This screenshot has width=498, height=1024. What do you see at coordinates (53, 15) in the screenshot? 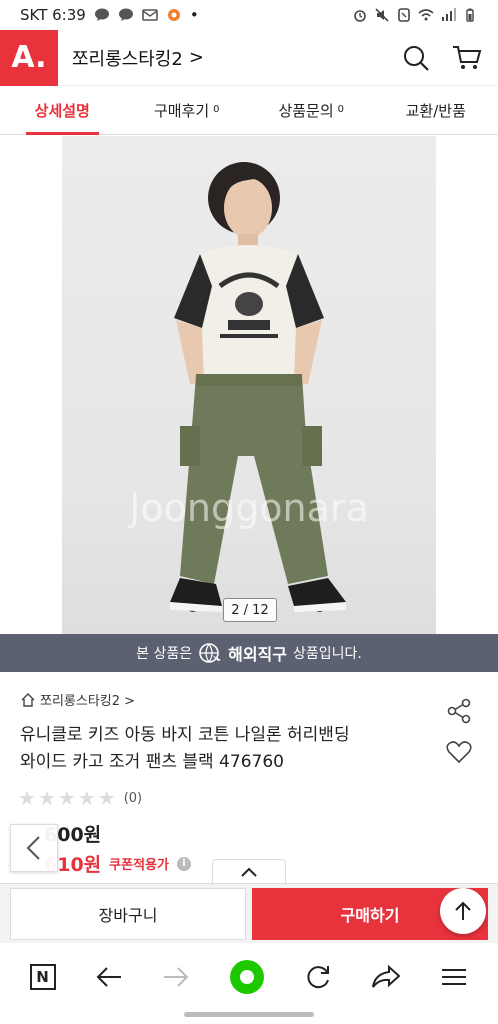
I see `carrier-time: SKT 6:39` at bounding box center [53, 15].